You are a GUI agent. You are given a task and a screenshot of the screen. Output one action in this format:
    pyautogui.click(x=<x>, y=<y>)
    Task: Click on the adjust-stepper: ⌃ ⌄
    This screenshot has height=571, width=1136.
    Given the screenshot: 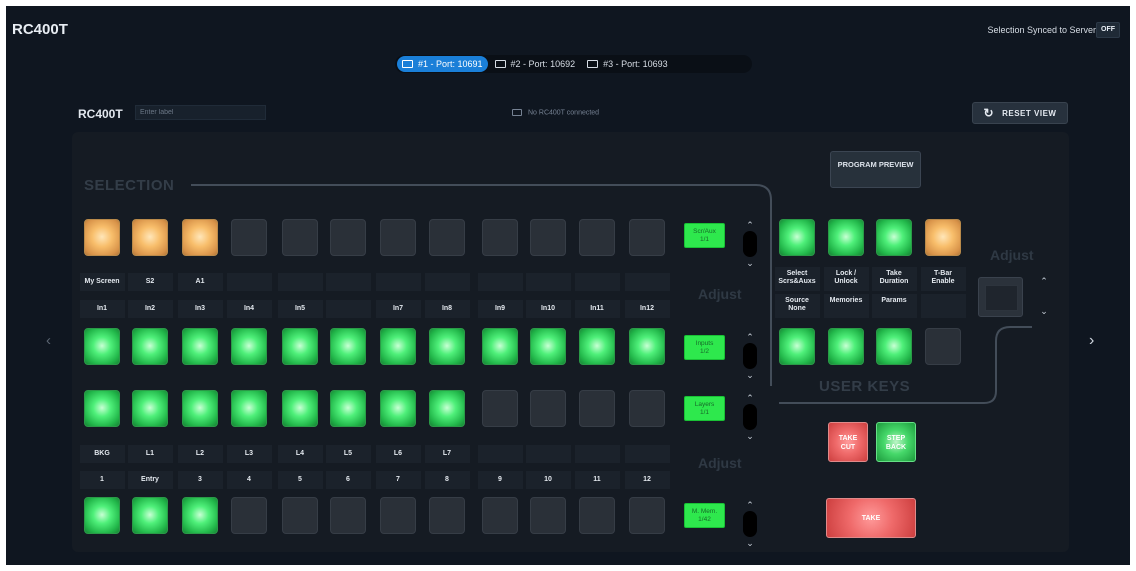 What is the action you would take?
    pyautogui.click(x=1044, y=296)
    